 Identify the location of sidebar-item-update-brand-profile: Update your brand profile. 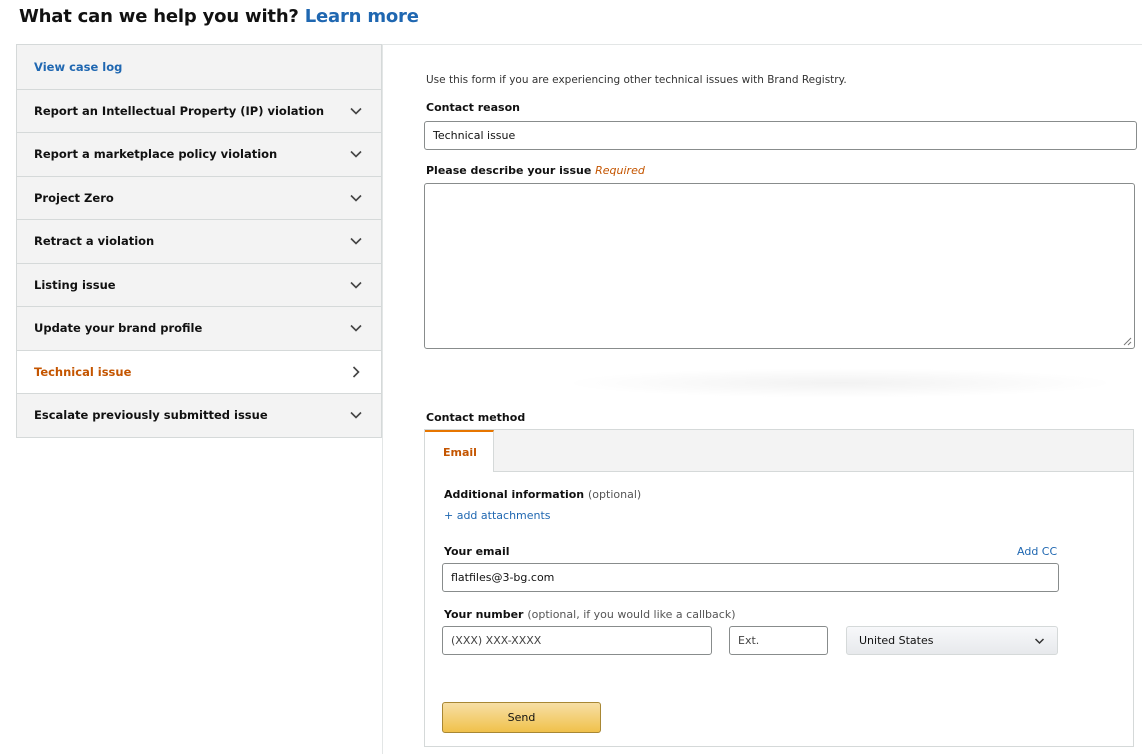
(199, 328).